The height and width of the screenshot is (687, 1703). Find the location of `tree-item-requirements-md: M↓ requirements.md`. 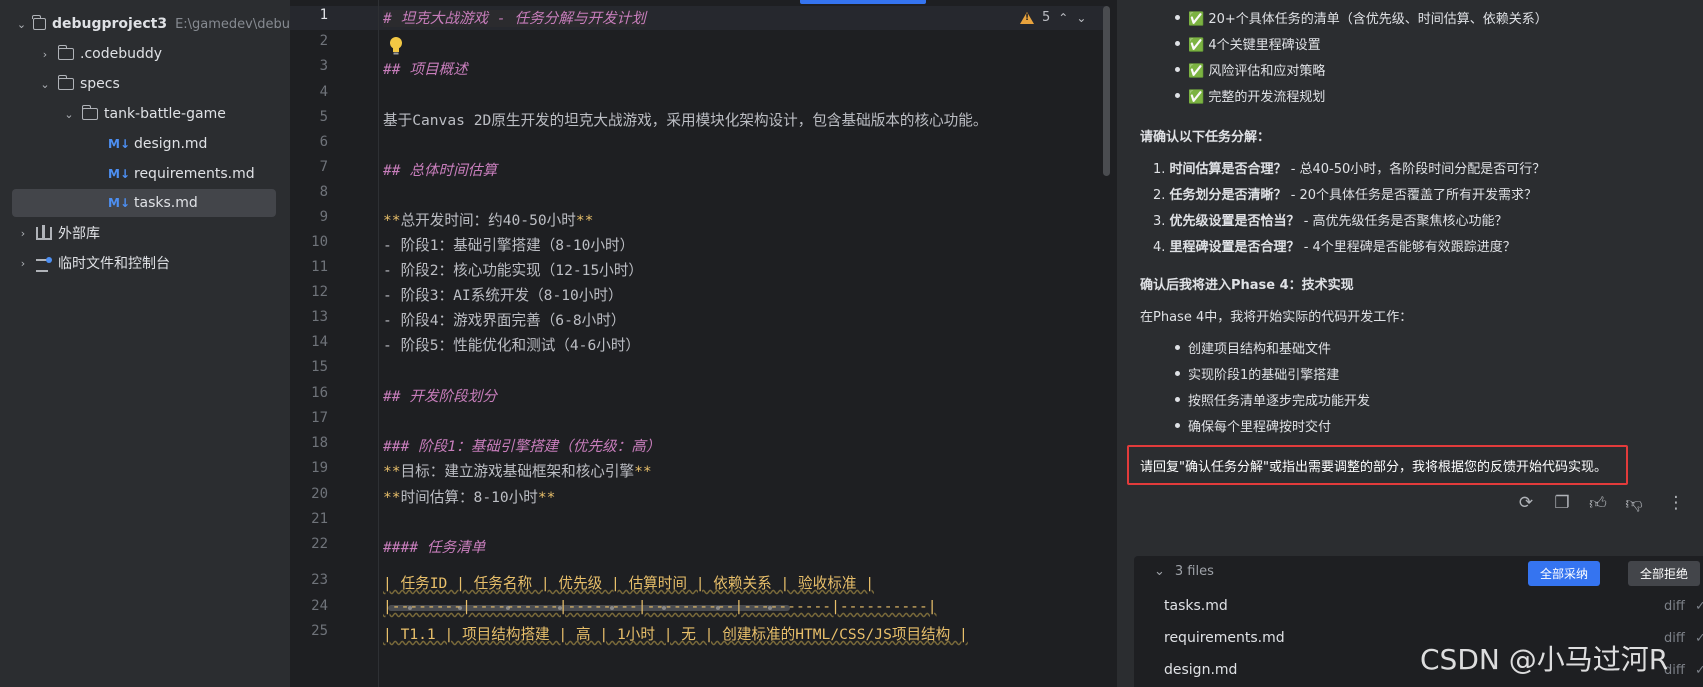

tree-item-requirements-md: M↓ requirements.md is located at coordinates (145, 174).